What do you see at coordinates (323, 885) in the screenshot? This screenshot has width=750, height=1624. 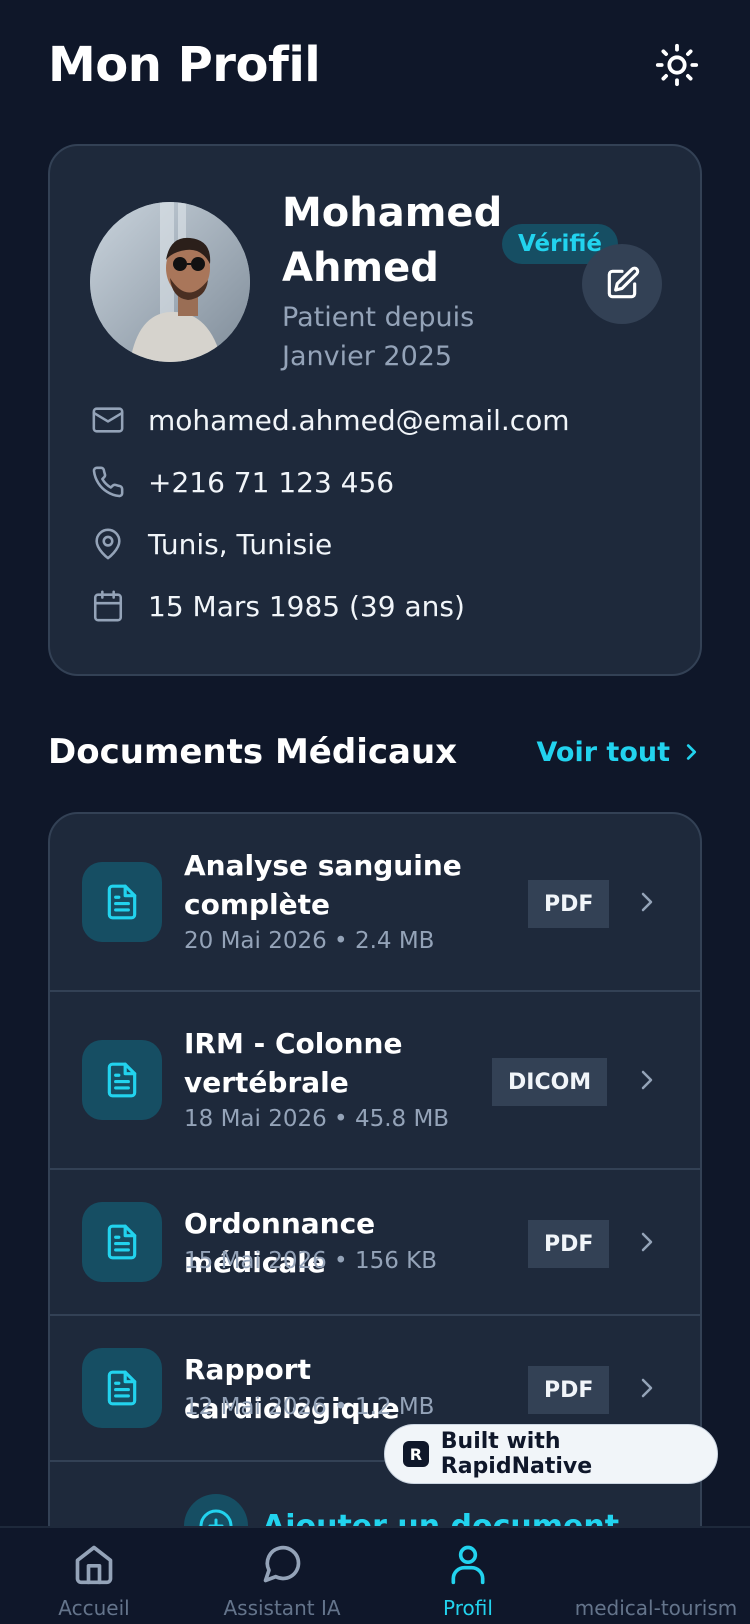 I see `document-title: Analyse sanguine complète` at bounding box center [323, 885].